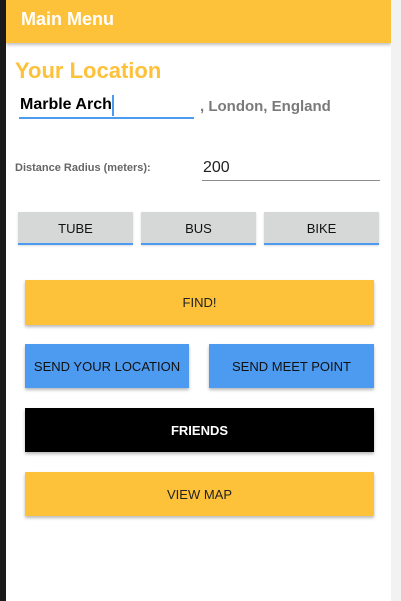 This screenshot has height=601, width=401. What do you see at coordinates (199, 430) in the screenshot?
I see `friends-button: FRIENDS` at bounding box center [199, 430].